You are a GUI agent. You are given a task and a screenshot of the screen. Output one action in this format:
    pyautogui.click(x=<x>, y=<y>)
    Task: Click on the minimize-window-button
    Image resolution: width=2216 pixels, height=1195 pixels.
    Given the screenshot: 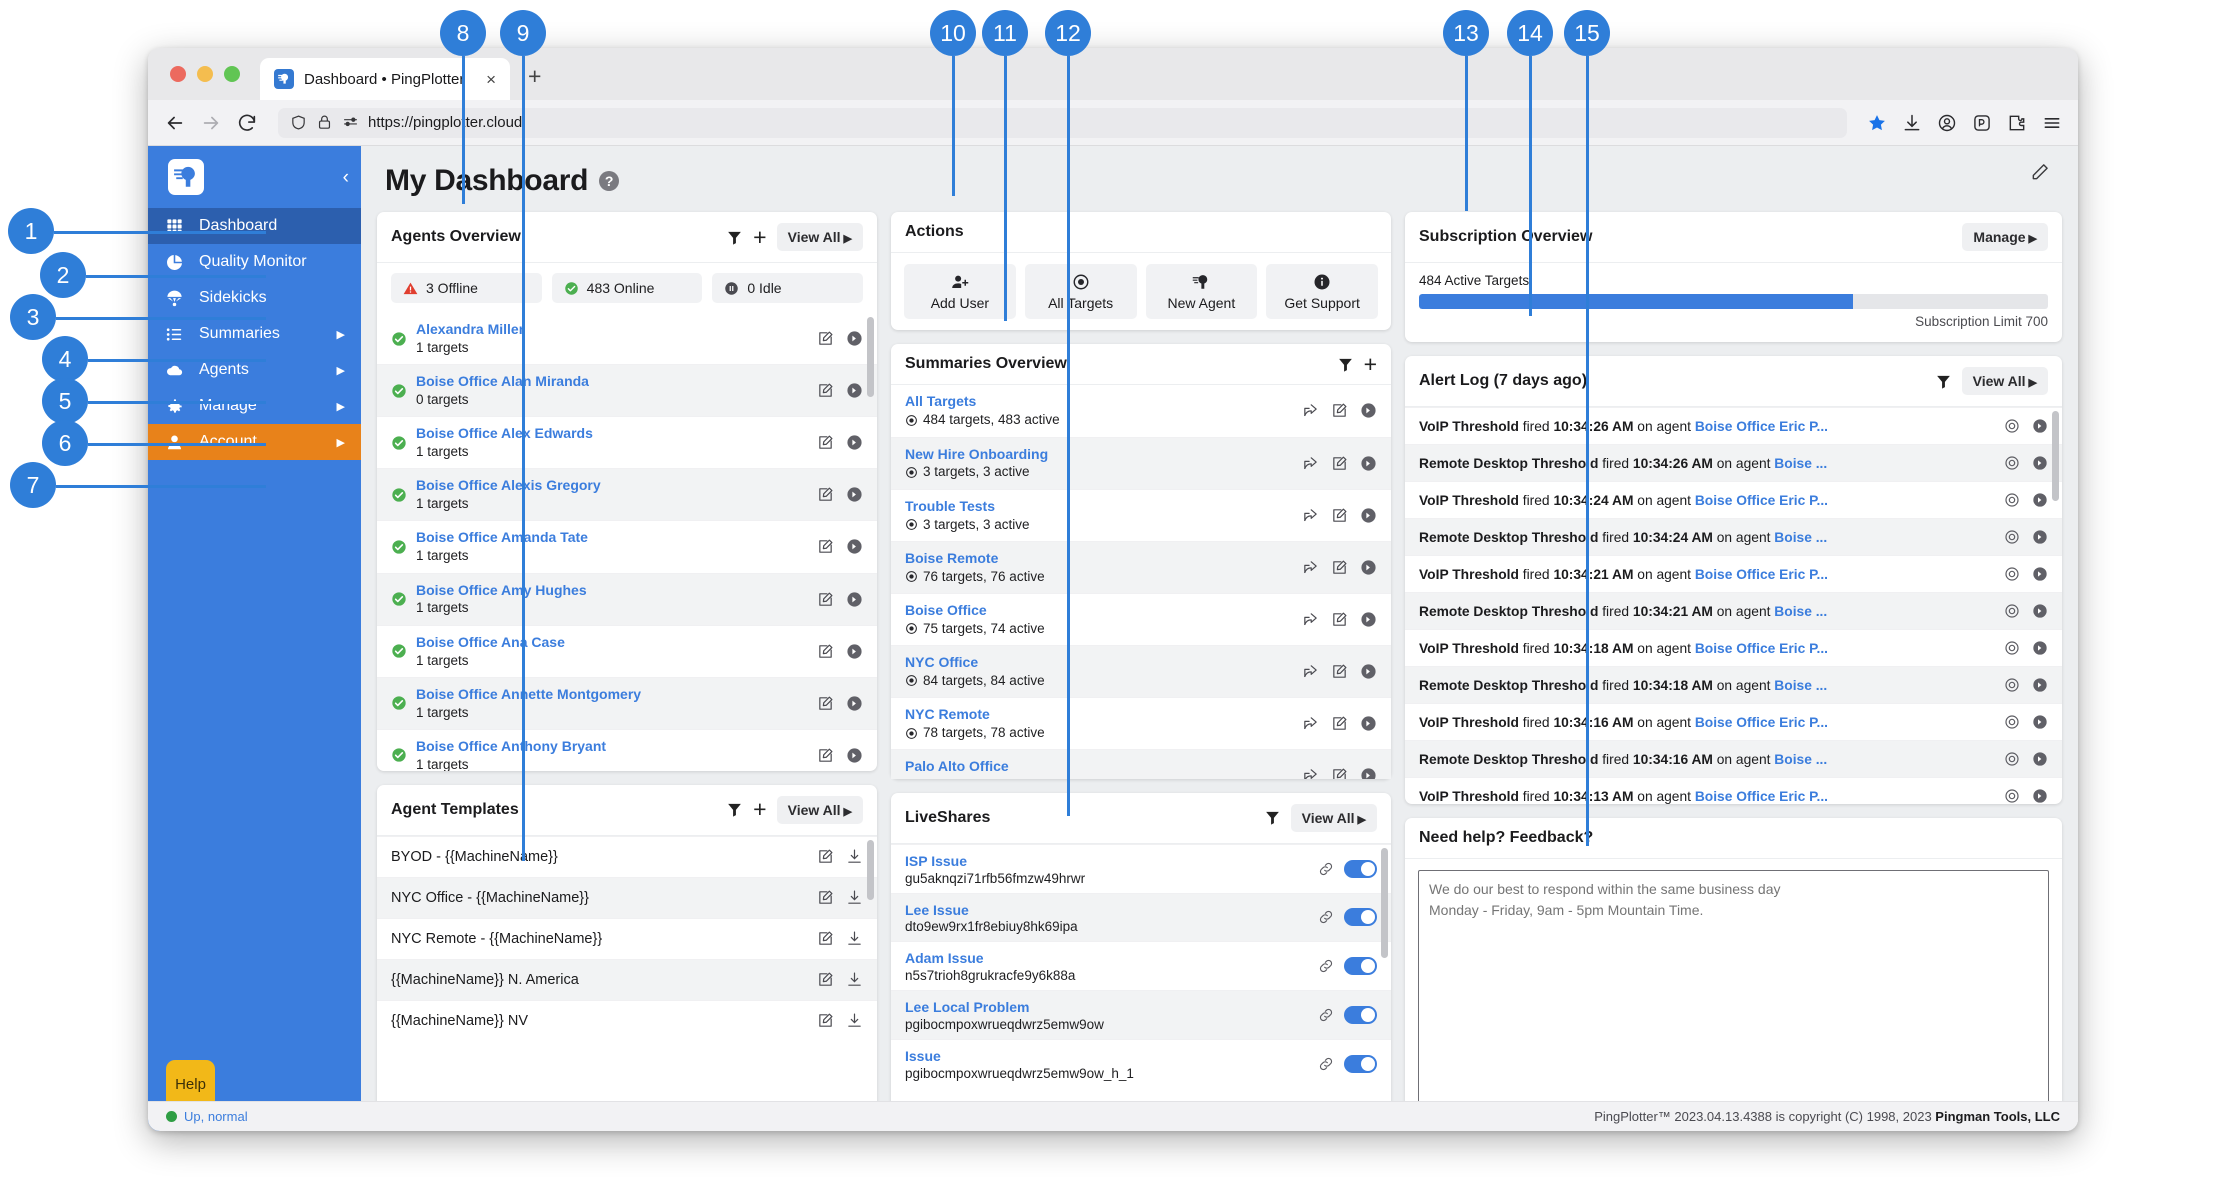 What is the action you would take?
    pyautogui.click(x=205, y=74)
    